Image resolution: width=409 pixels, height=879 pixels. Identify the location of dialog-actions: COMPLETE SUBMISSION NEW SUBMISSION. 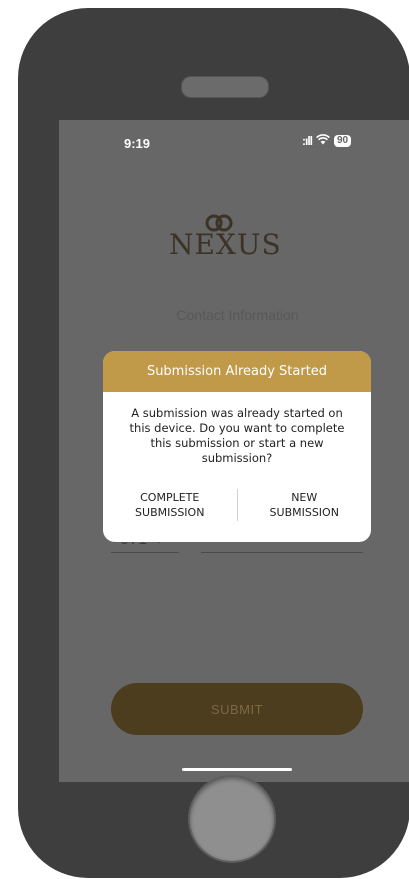
(237, 505).